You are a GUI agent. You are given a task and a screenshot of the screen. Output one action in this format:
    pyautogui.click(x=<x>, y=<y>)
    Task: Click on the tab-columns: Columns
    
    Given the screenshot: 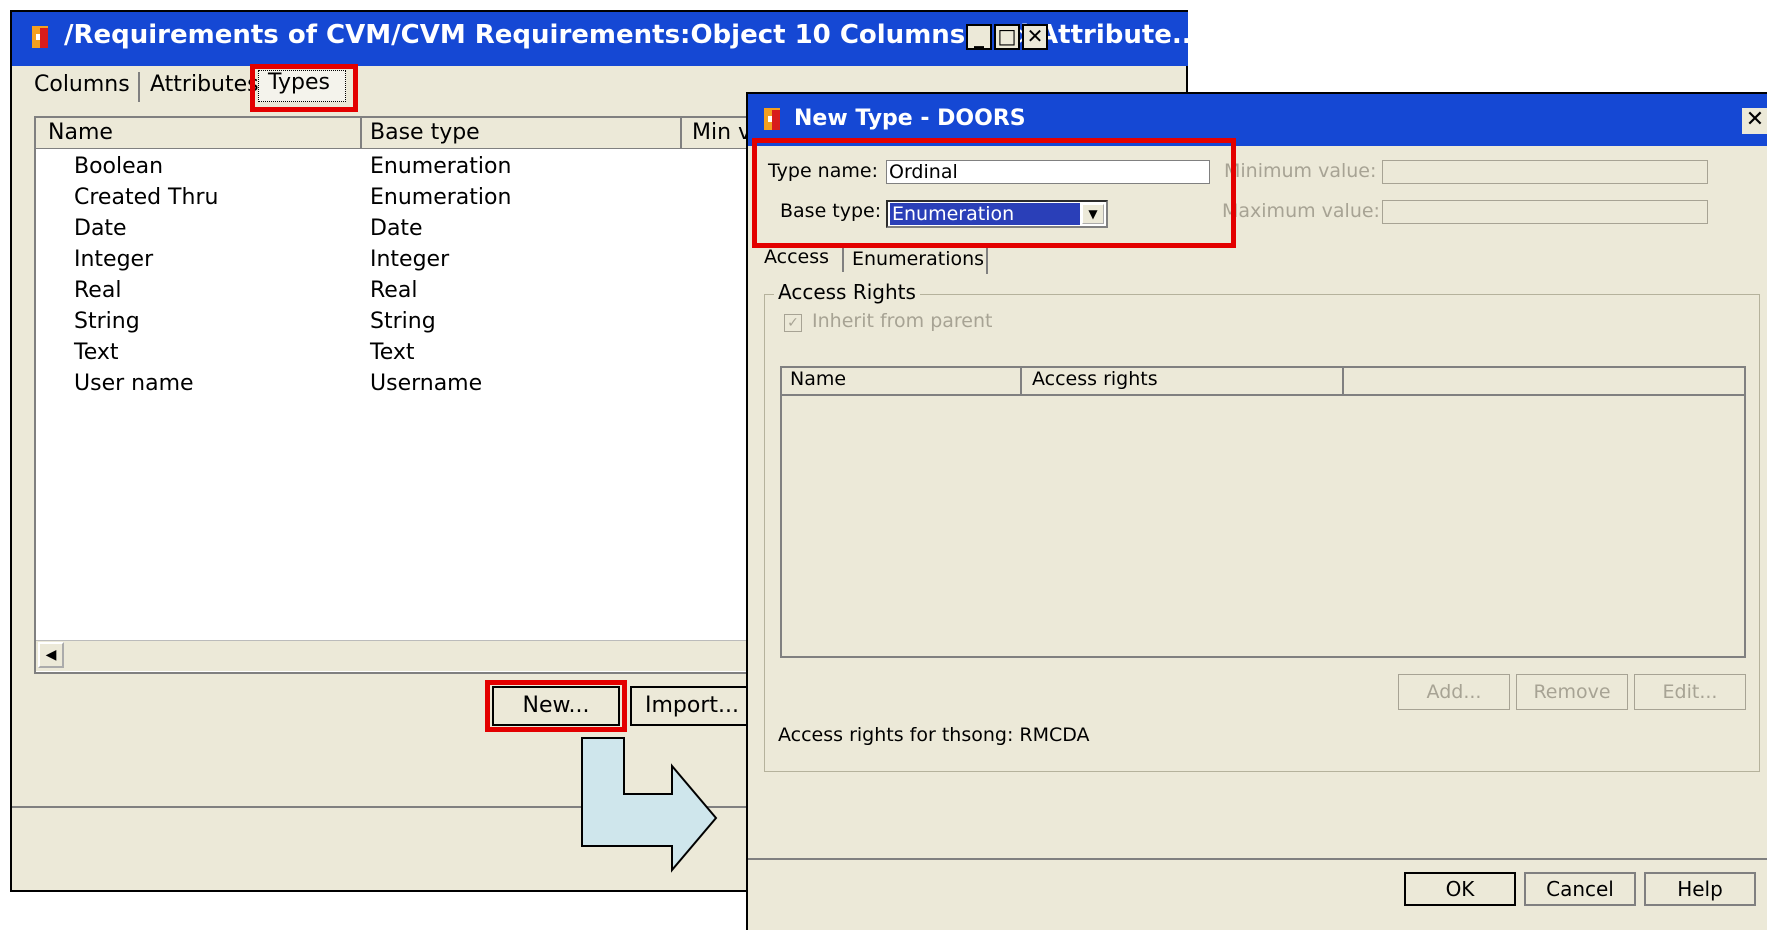 What is the action you would take?
    pyautogui.click(x=82, y=84)
    